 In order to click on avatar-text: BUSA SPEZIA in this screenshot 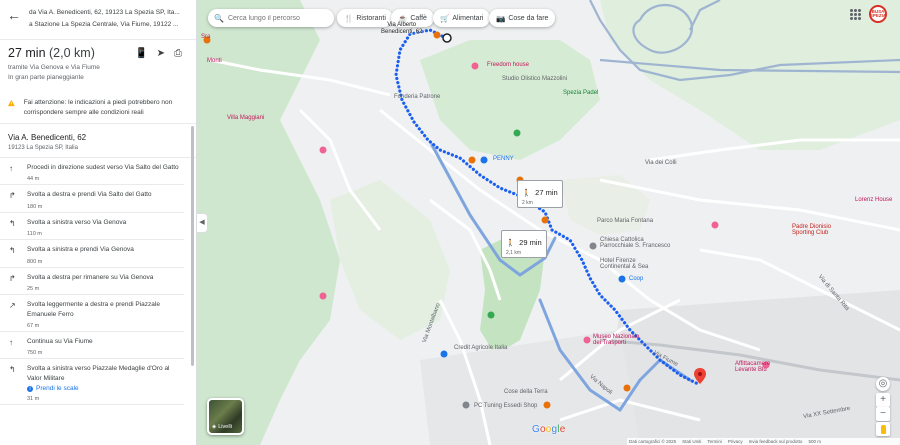, I will do `click(878, 13)`.